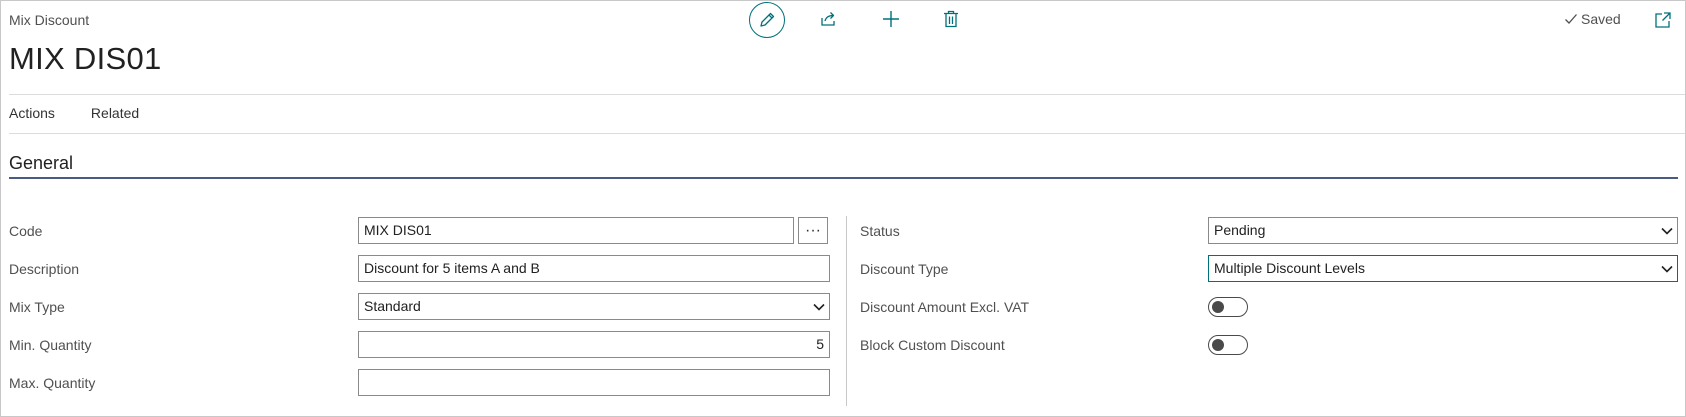 The width and height of the screenshot is (1686, 417). What do you see at coordinates (847, 133) in the screenshot?
I see `menu-divider` at bounding box center [847, 133].